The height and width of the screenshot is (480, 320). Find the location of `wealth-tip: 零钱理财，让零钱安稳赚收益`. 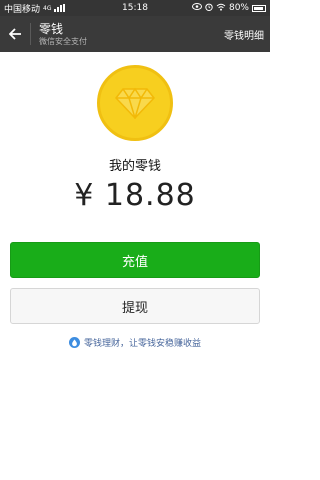

wealth-tip: 零钱理财，让零钱安稳赚收益 is located at coordinates (135, 342).